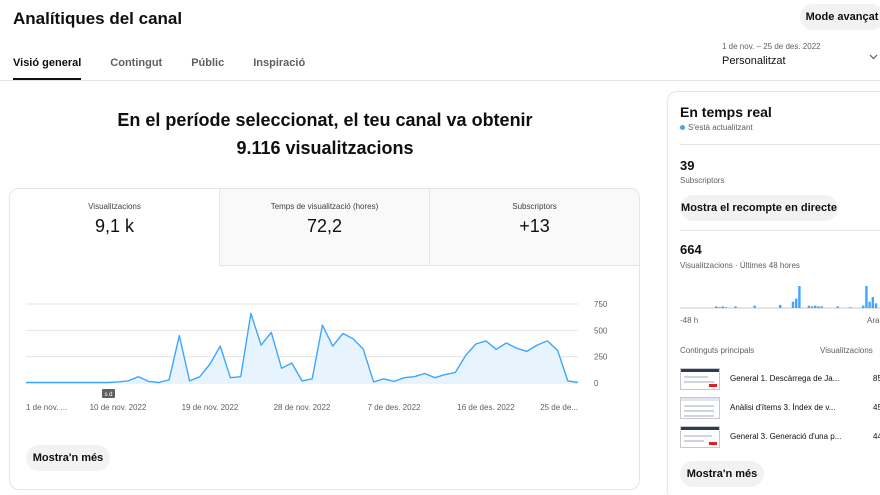 This screenshot has width=880, height=495. Describe the element at coordinates (68, 458) in the screenshot. I see `show-more-button: Mostra'n més` at that location.